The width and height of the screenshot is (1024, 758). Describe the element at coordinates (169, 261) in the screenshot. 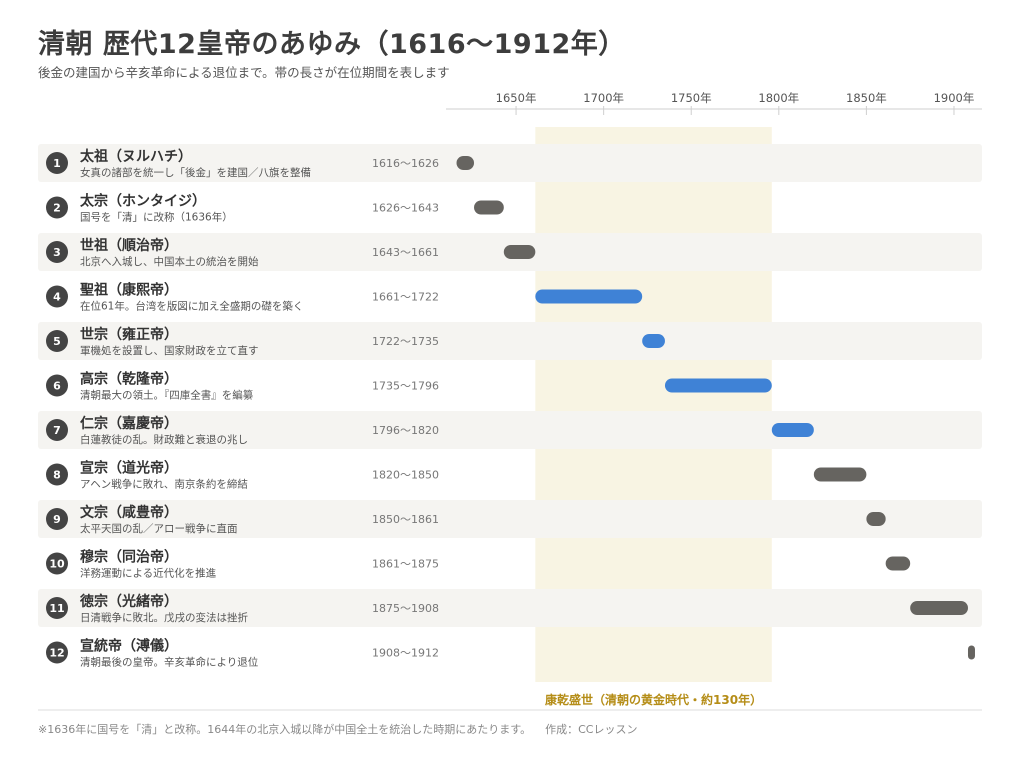

I see `emperor-description: 北京へ入城し、中国本土の統治を開始` at that location.